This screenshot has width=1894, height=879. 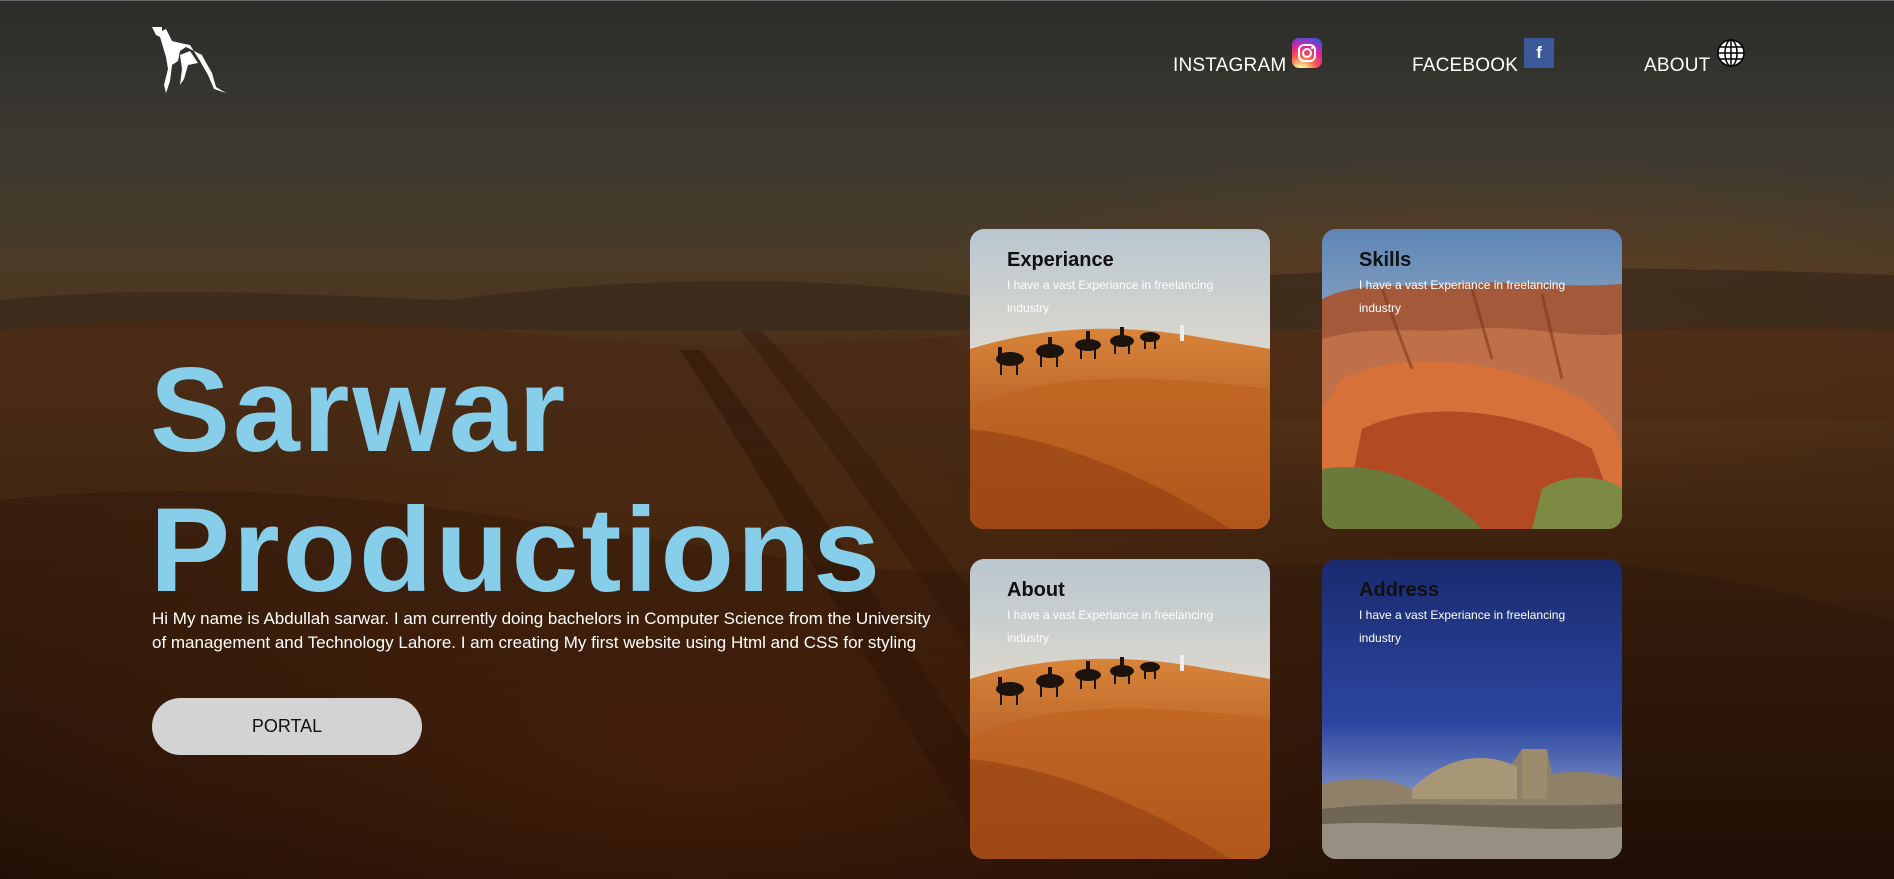 What do you see at coordinates (1677, 66) in the screenshot?
I see `nav-about-label: ABOUT` at bounding box center [1677, 66].